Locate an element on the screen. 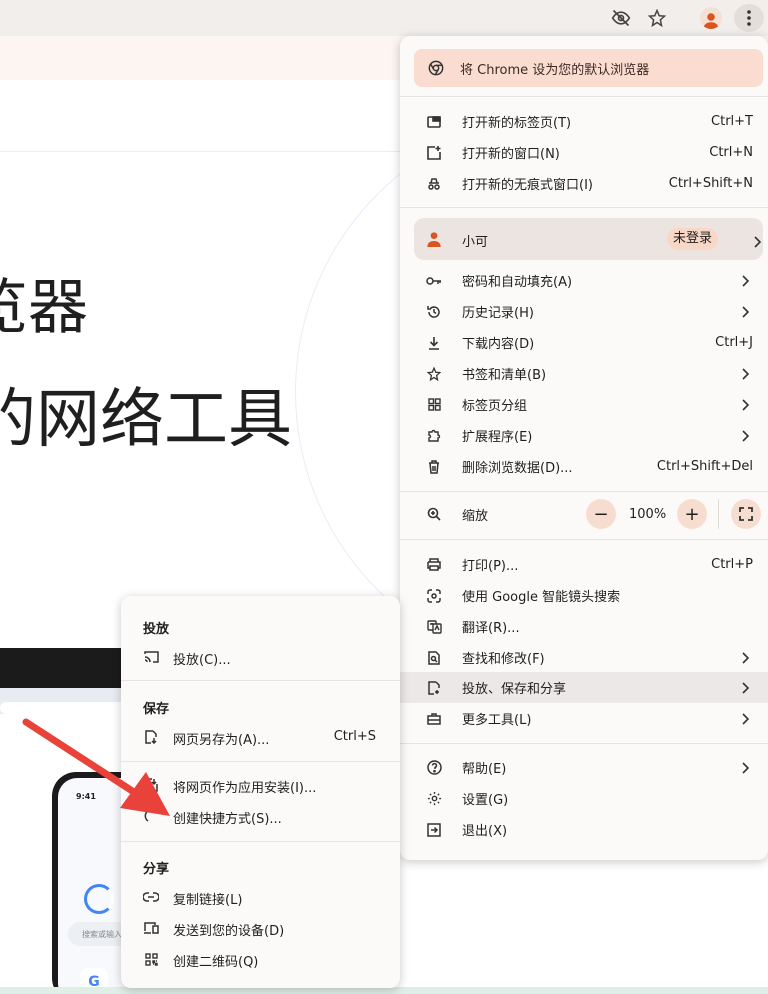 This screenshot has height=994, width=768. menu-item-label: 历史记录(H) is located at coordinates (498, 313).